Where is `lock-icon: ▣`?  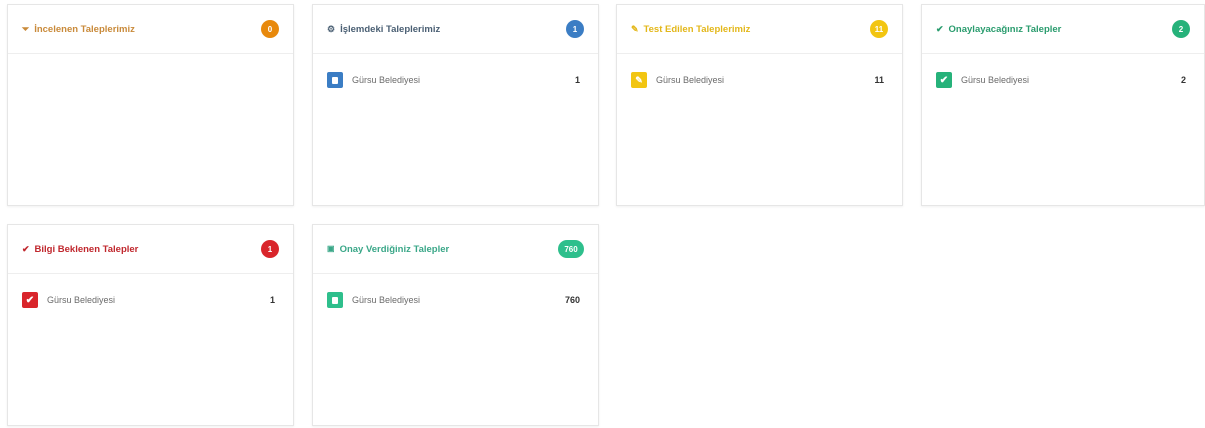
lock-icon: ▣ is located at coordinates (331, 248).